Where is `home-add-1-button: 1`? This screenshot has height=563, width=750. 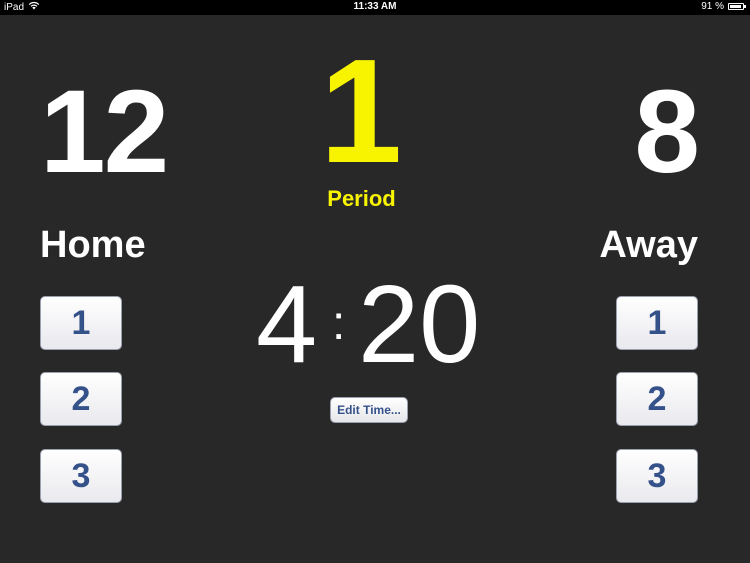
home-add-1-button: 1 is located at coordinates (81, 323).